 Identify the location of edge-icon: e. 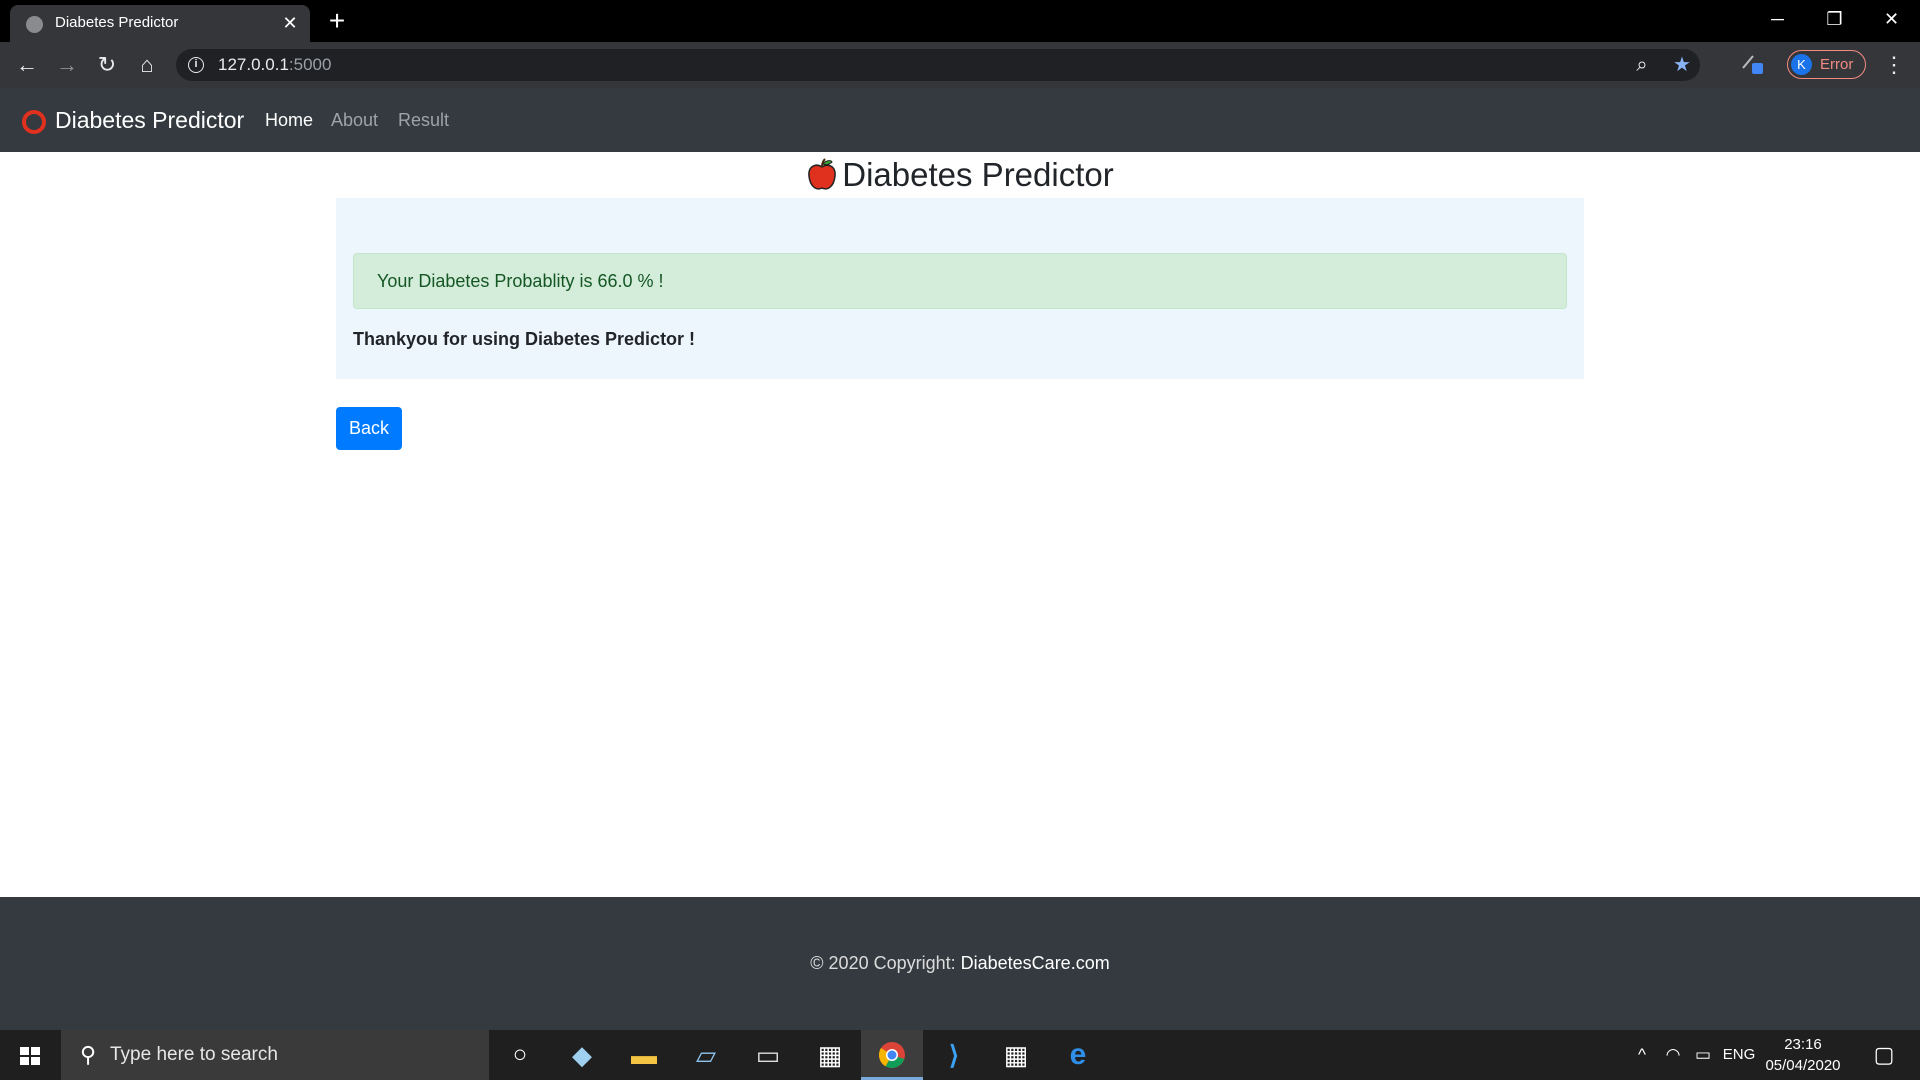
(1078, 1055).